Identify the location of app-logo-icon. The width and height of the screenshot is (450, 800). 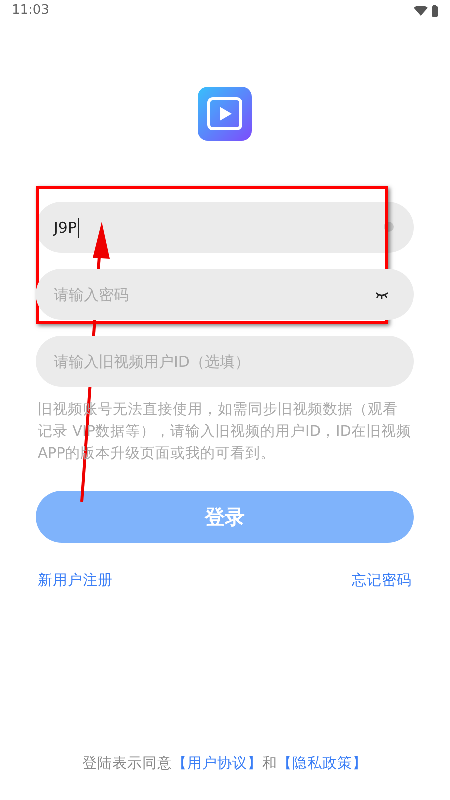
(225, 114).